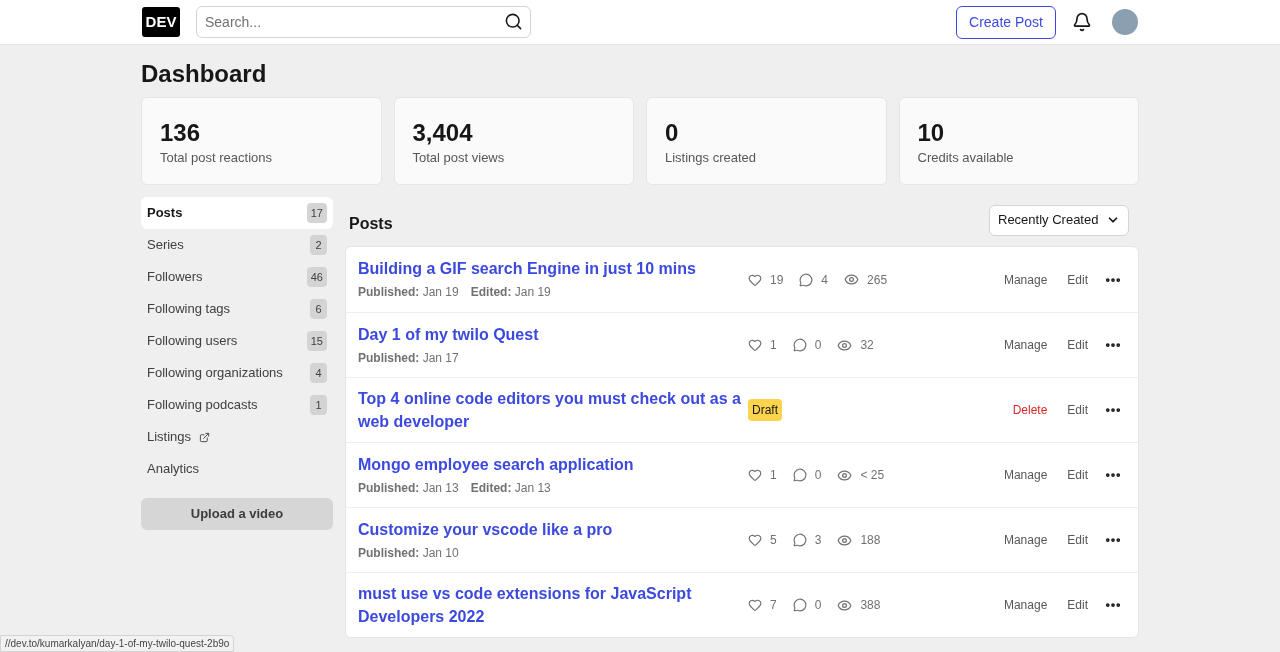 The image size is (1280, 652). Describe the element at coordinates (173, 469) in the screenshot. I see `sidebar-label: Analytics` at that location.